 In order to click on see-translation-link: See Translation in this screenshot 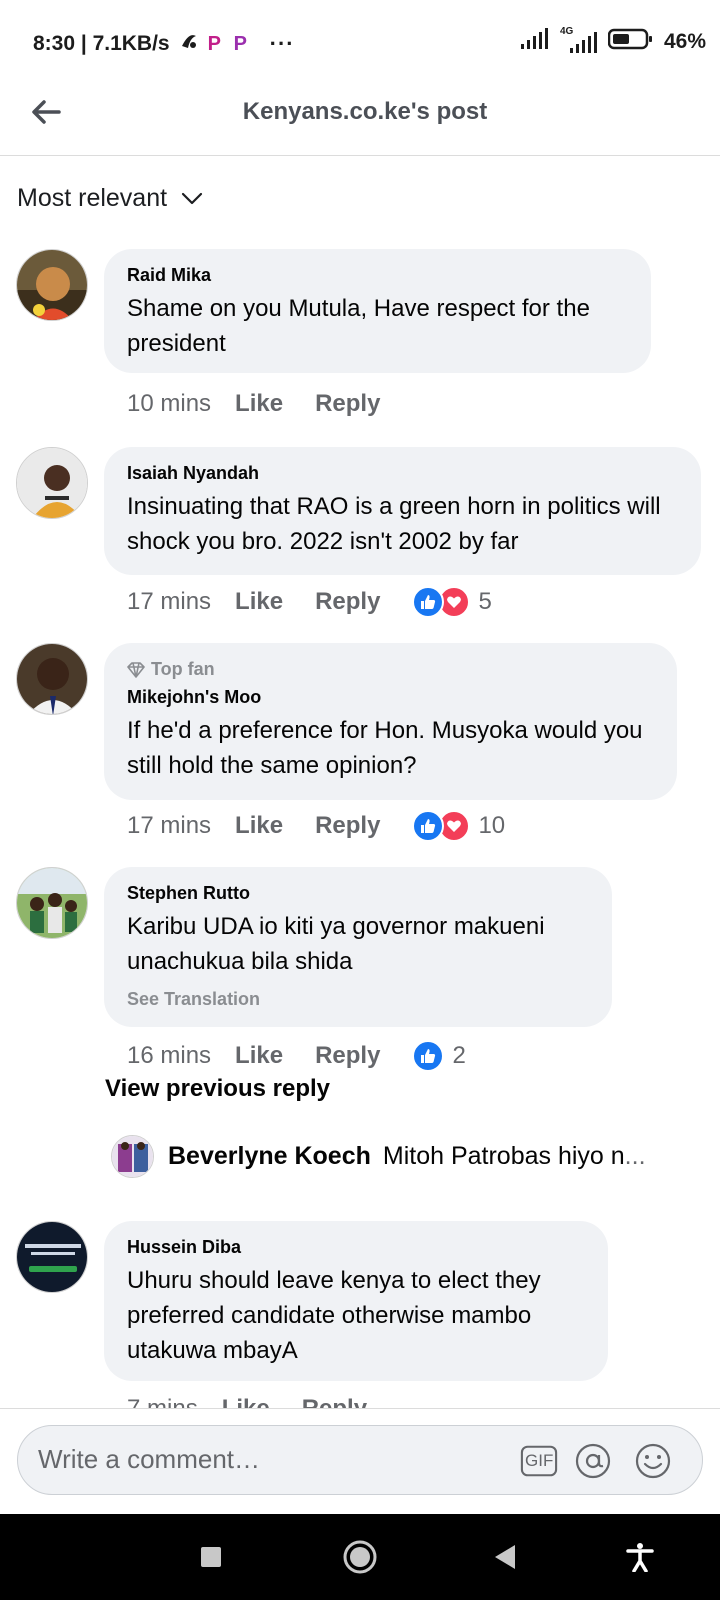, I will do `click(358, 999)`.